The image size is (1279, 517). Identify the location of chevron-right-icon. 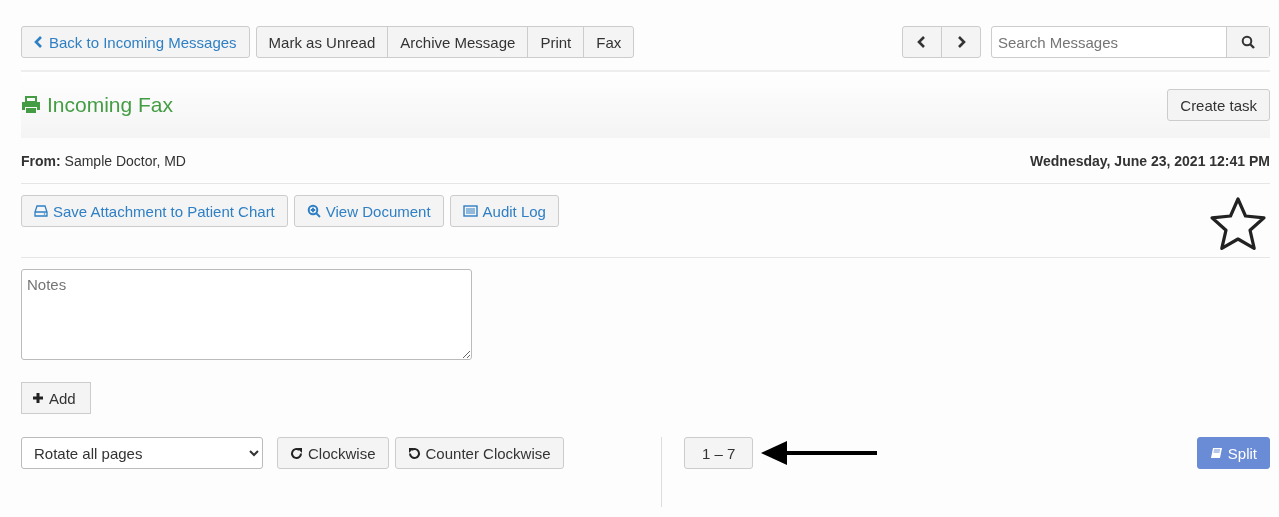
(961, 42).